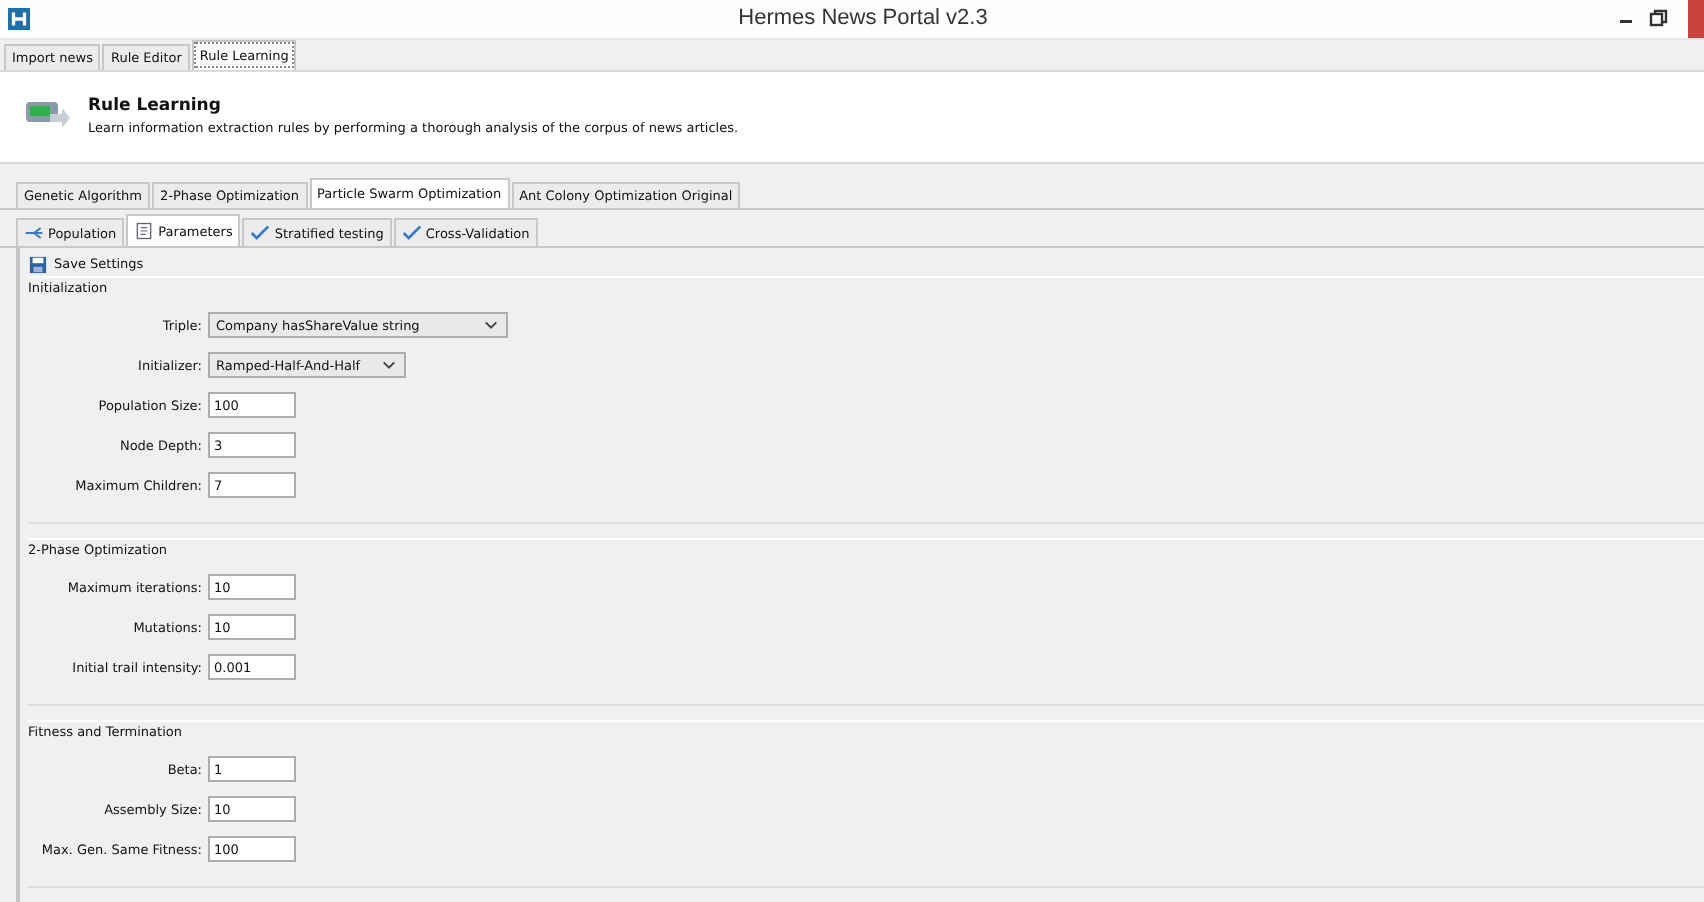 The height and width of the screenshot is (902, 1704). What do you see at coordinates (144, 231) in the screenshot?
I see `document-icon` at bounding box center [144, 231].